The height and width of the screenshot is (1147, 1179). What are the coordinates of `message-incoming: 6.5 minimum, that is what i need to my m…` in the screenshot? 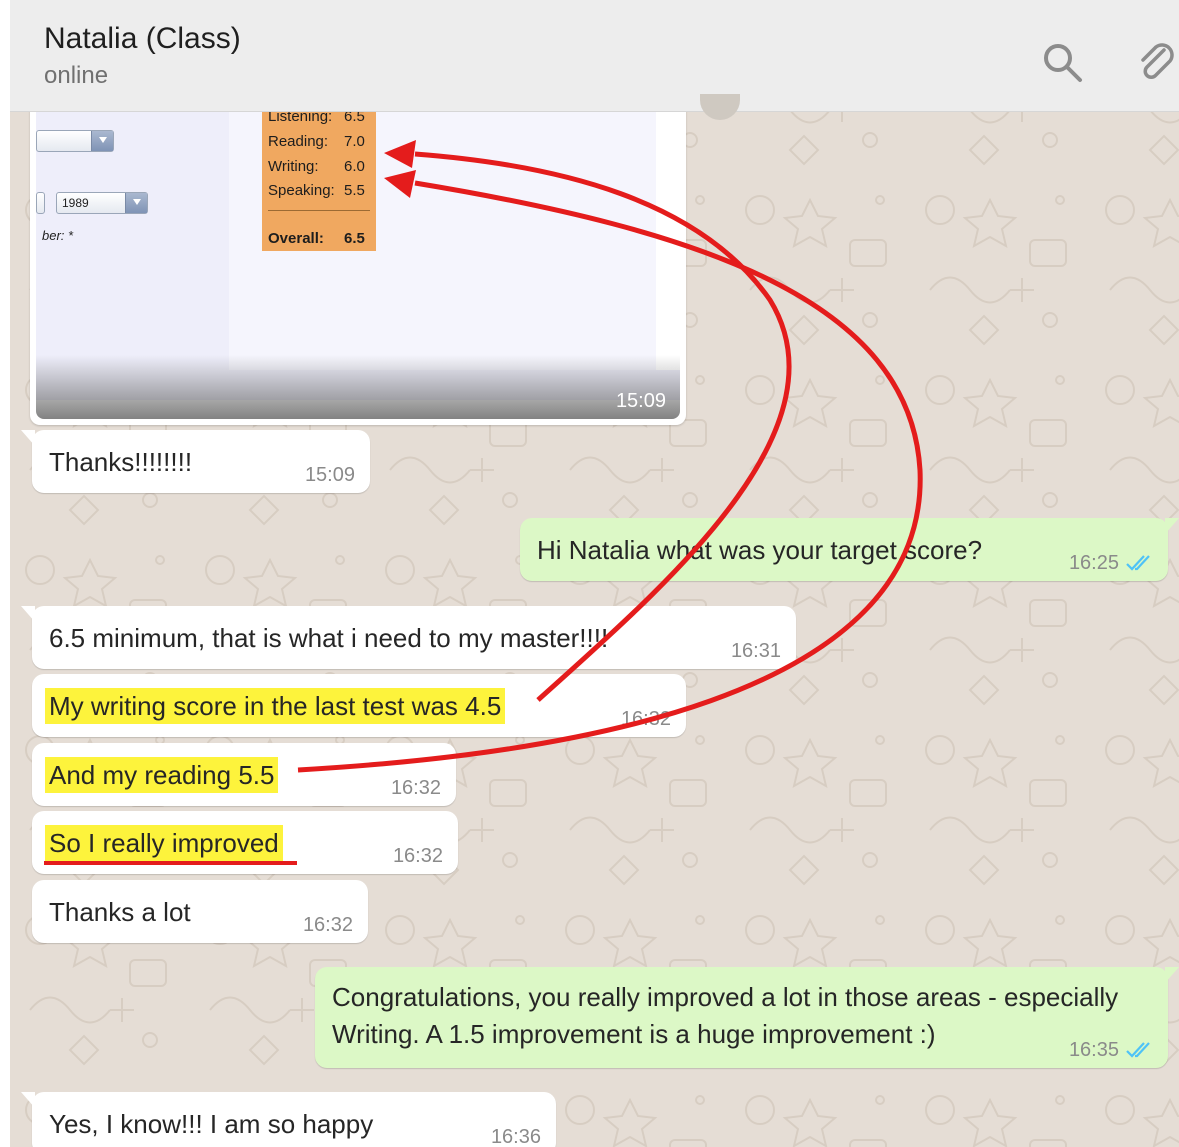 It's located at (408, 637).